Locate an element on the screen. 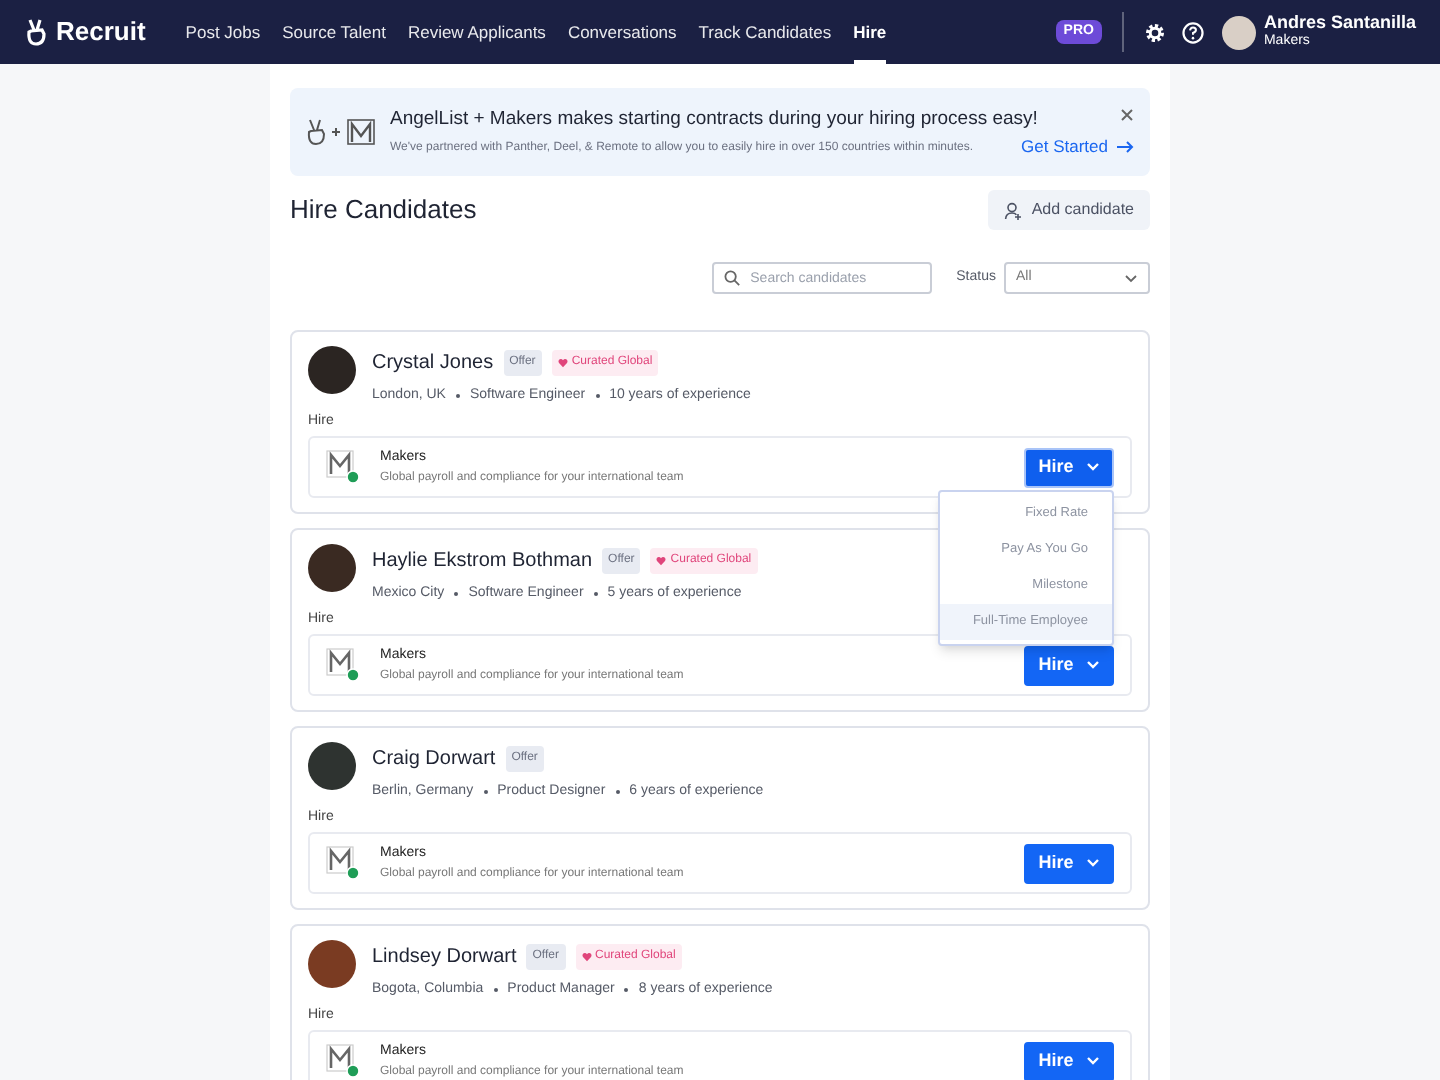 This screenshot has width=1440, height=1080. person-add-icon is located at coordinates (1012, 210).